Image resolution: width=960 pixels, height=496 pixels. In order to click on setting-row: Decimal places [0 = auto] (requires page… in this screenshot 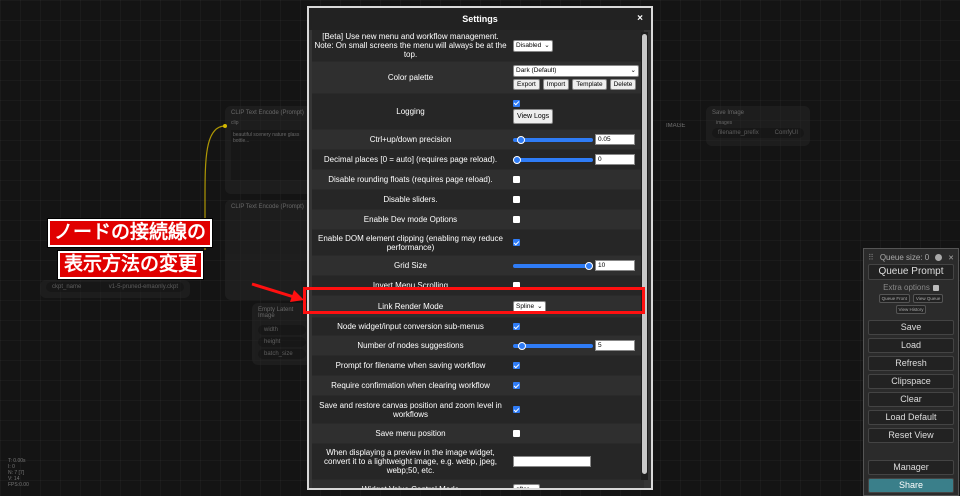, I will do `click(478, 160)`.